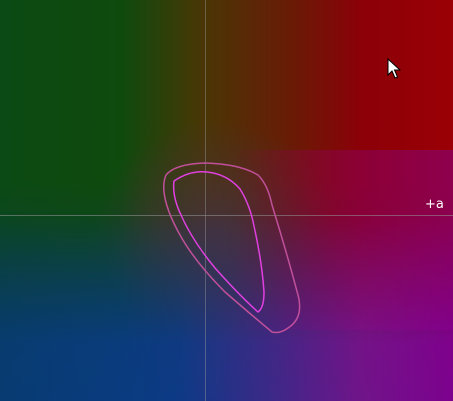  Describe the element at coordinates (218, 241) in the screenshot. I see `inner-gamut-contour` at that location.